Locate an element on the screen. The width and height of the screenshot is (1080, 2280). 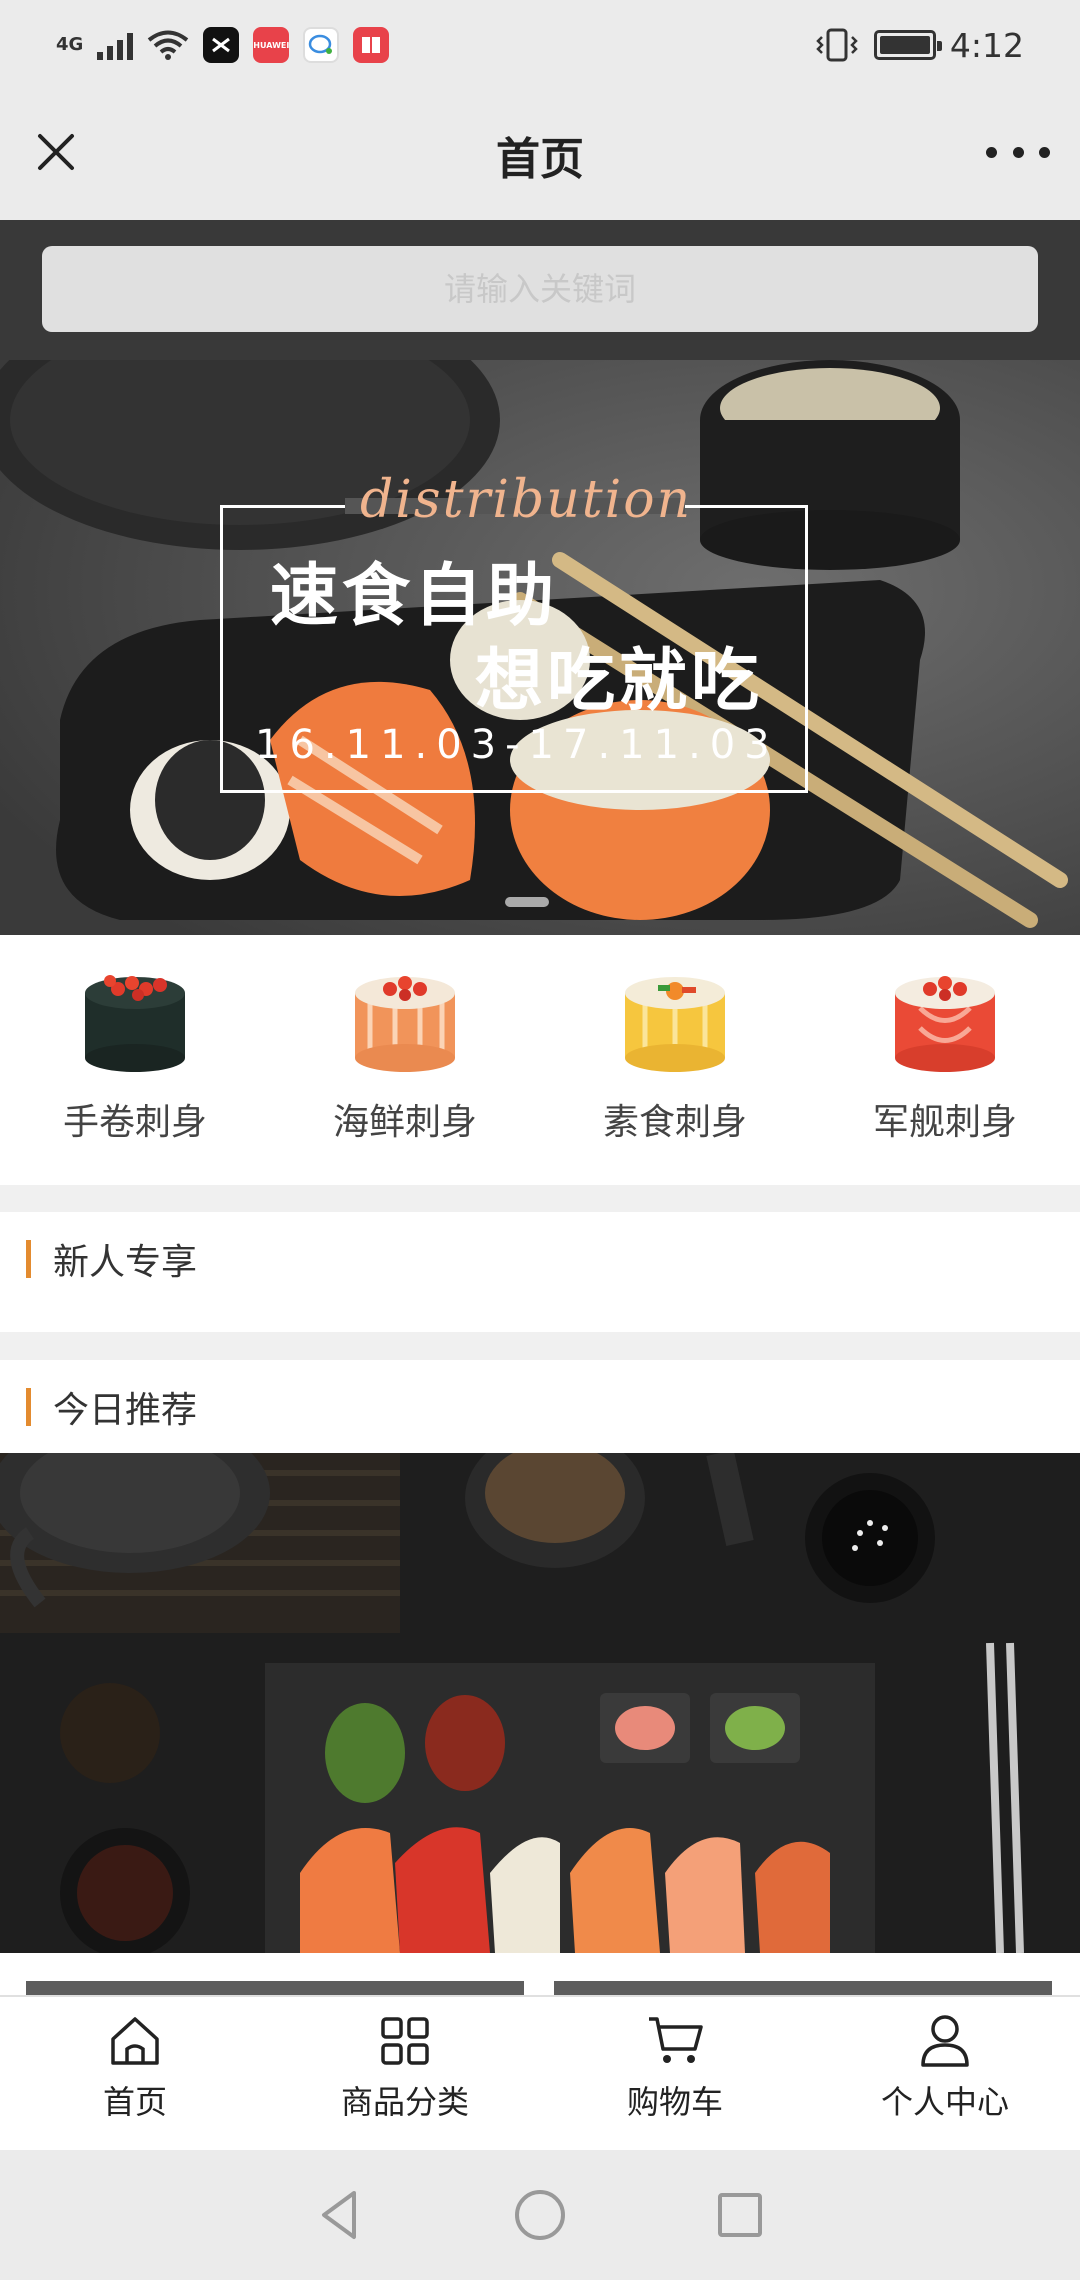
home-circle-icon is located at coordinates (540, 2215).